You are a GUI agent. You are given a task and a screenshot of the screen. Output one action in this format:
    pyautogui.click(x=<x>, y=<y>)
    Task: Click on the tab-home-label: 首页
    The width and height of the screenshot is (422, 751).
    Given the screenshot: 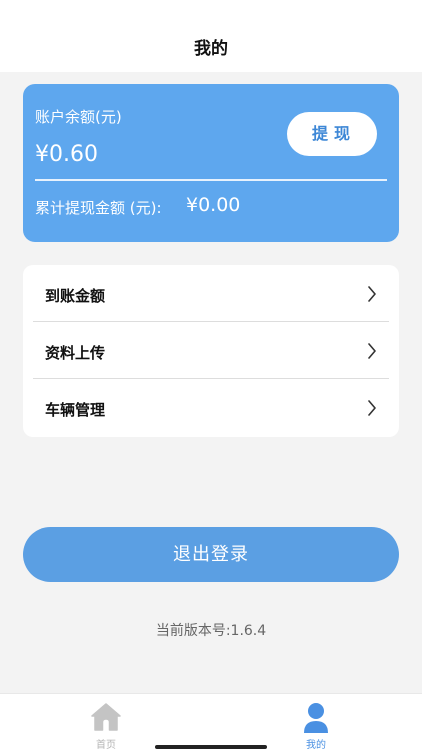 What is the action you would take?
    pyautogui.click(x=106, y=745)
    